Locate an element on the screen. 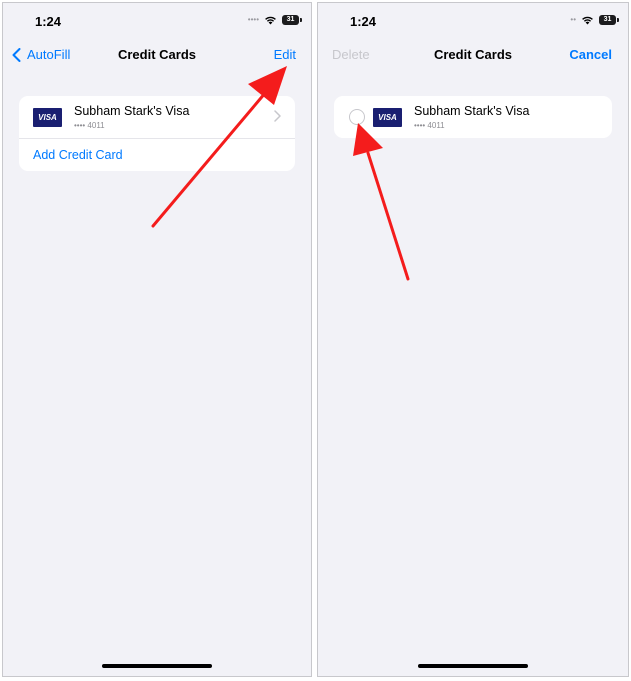  status-bar: 1:24 •• 31 is located at coordinates (473, 21).